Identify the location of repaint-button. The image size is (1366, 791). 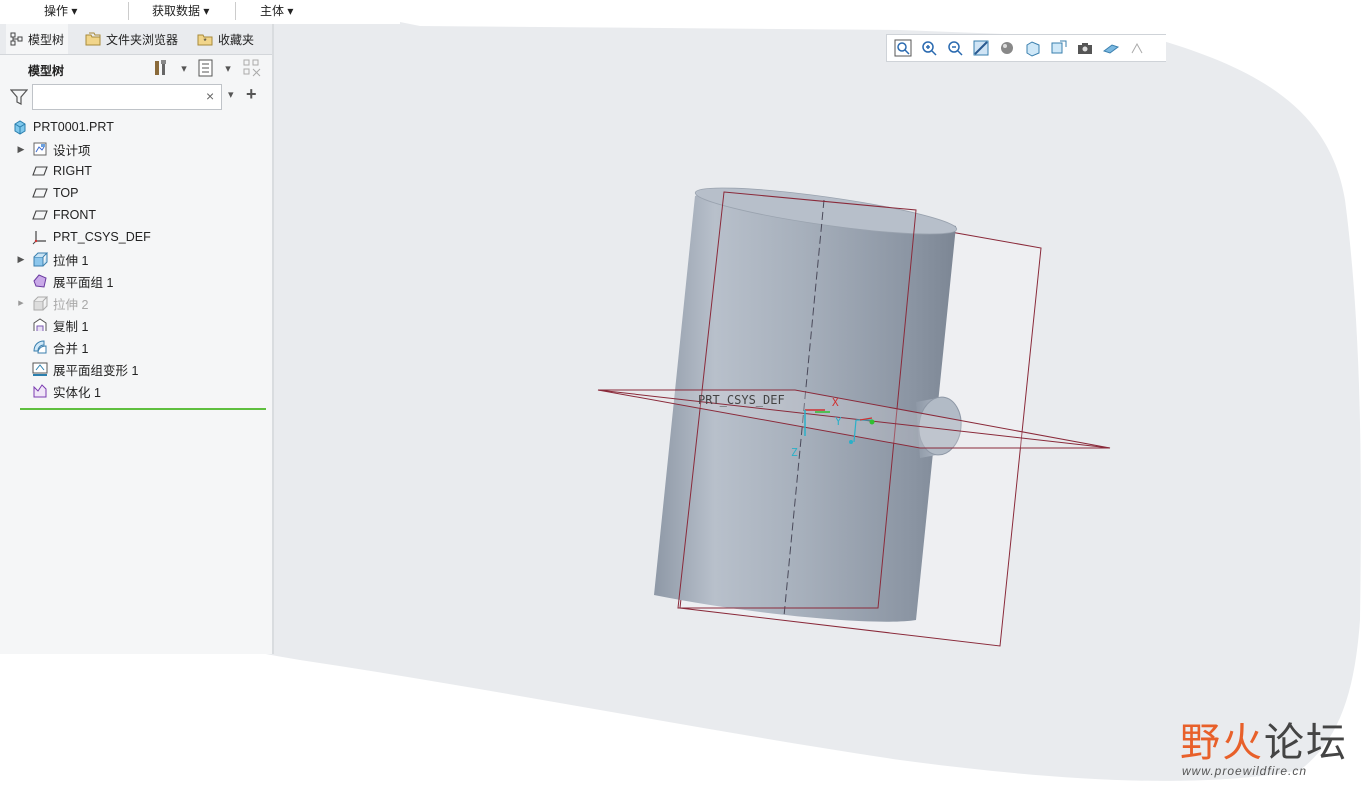
(981, 48).